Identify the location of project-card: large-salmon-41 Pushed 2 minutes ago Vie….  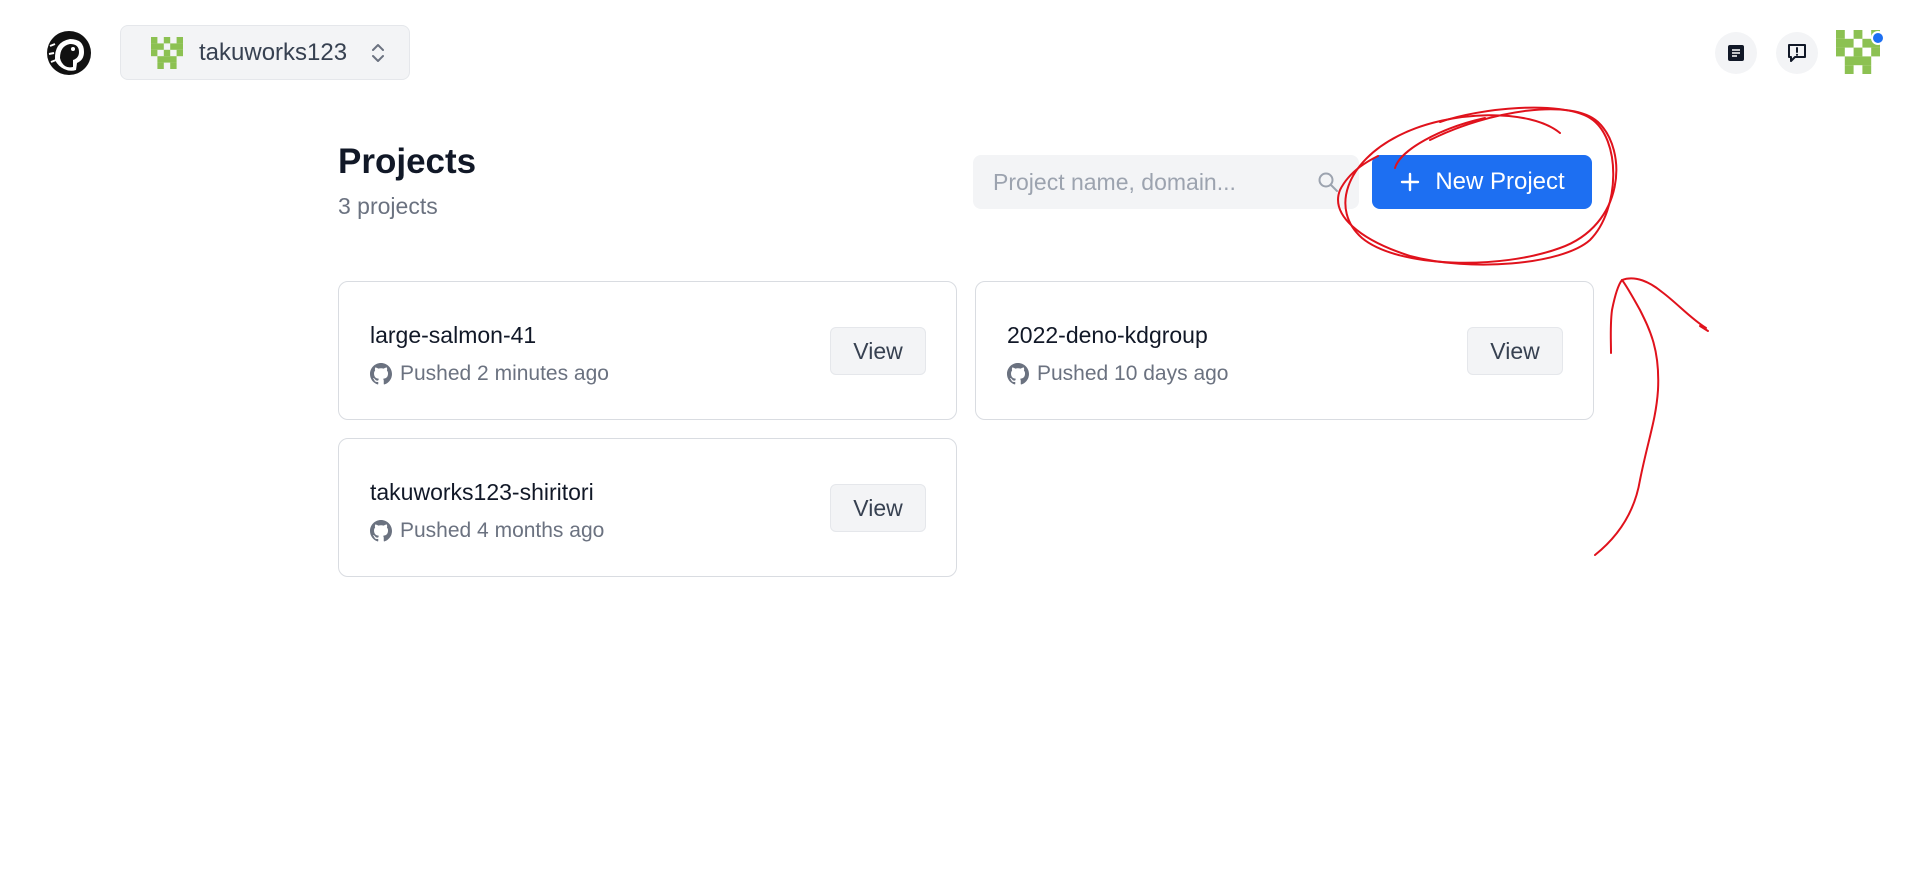
(647, 350).